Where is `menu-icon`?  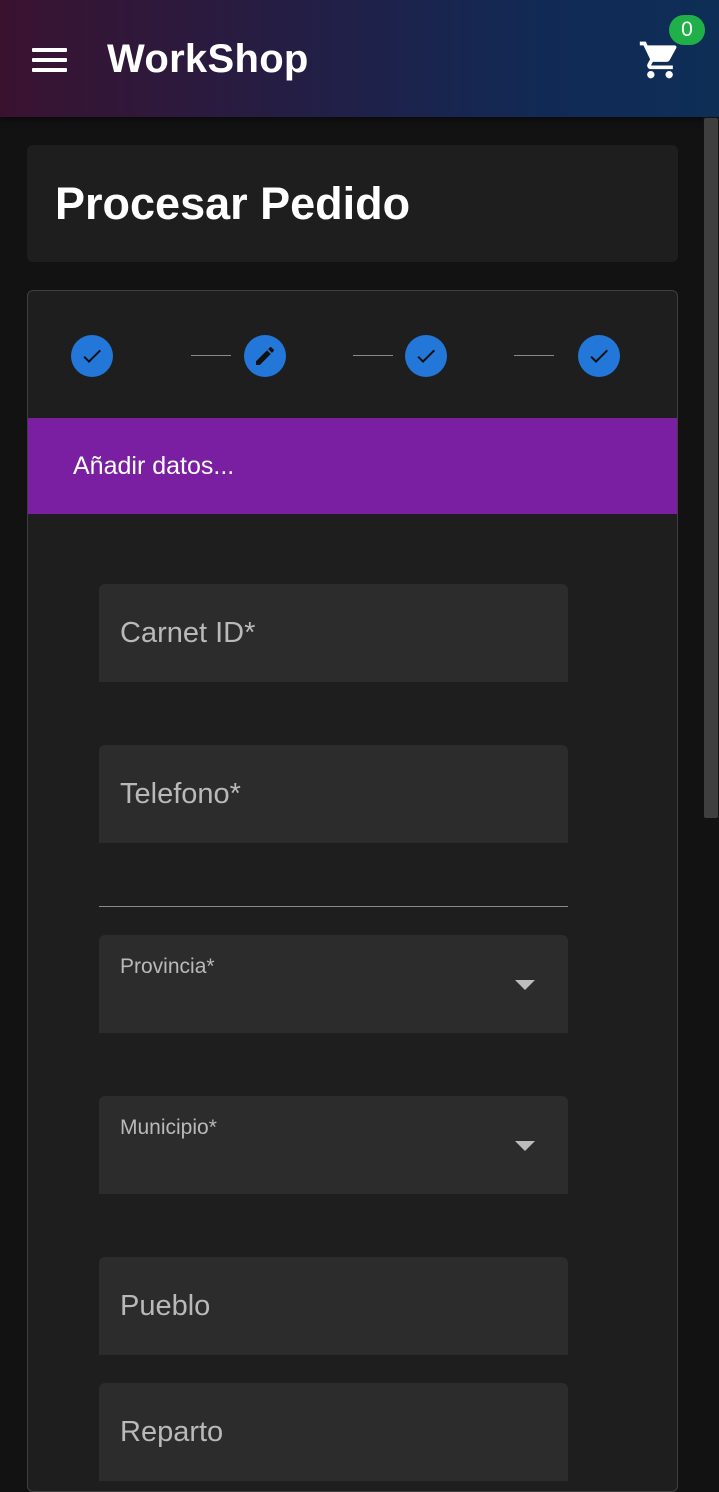 menu-icon is located at coordinates (50, 59).